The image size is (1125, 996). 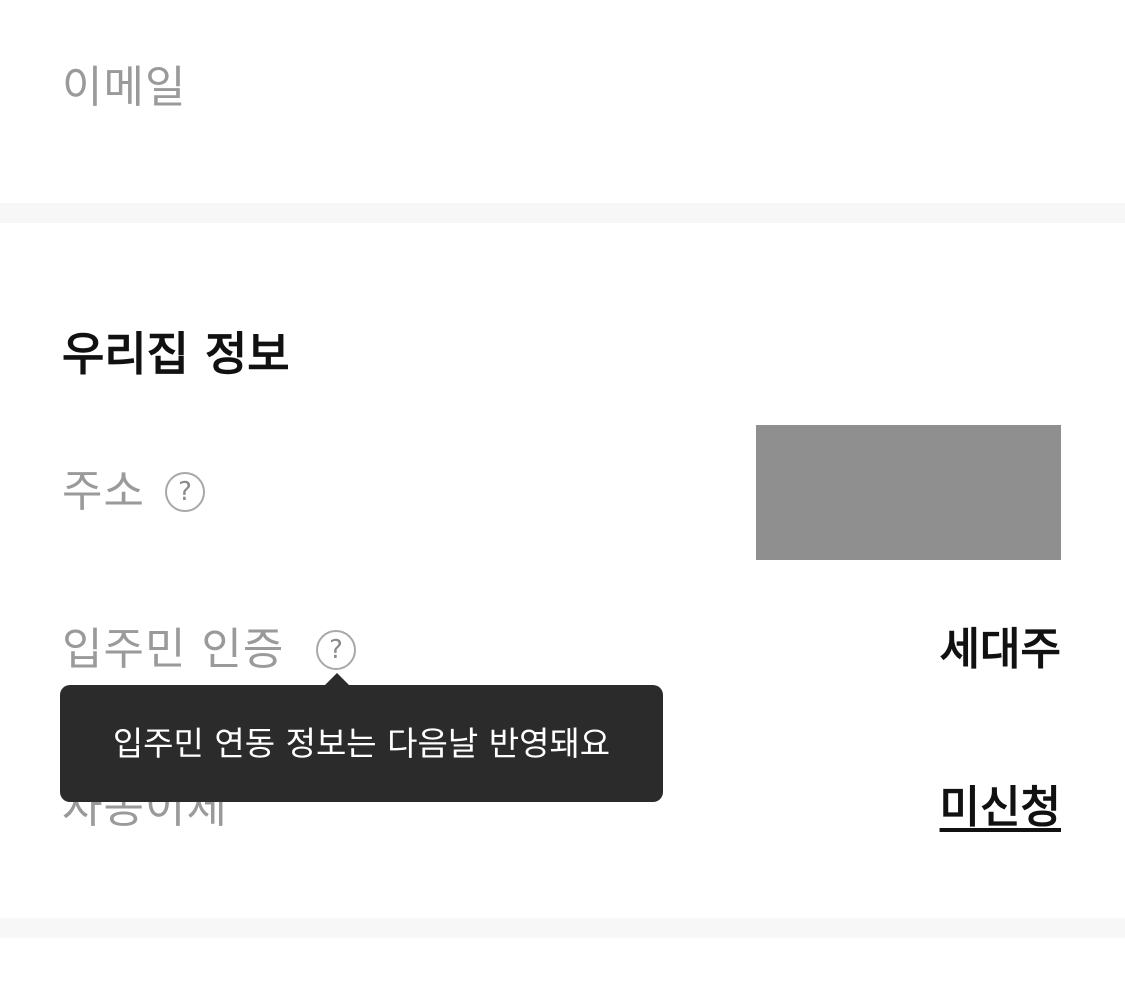 What do you see at coordinates (1000, 808) in the screenshot?
I see `auto-transfer-value-link: 미신청` at bounding box center [1000, 808].